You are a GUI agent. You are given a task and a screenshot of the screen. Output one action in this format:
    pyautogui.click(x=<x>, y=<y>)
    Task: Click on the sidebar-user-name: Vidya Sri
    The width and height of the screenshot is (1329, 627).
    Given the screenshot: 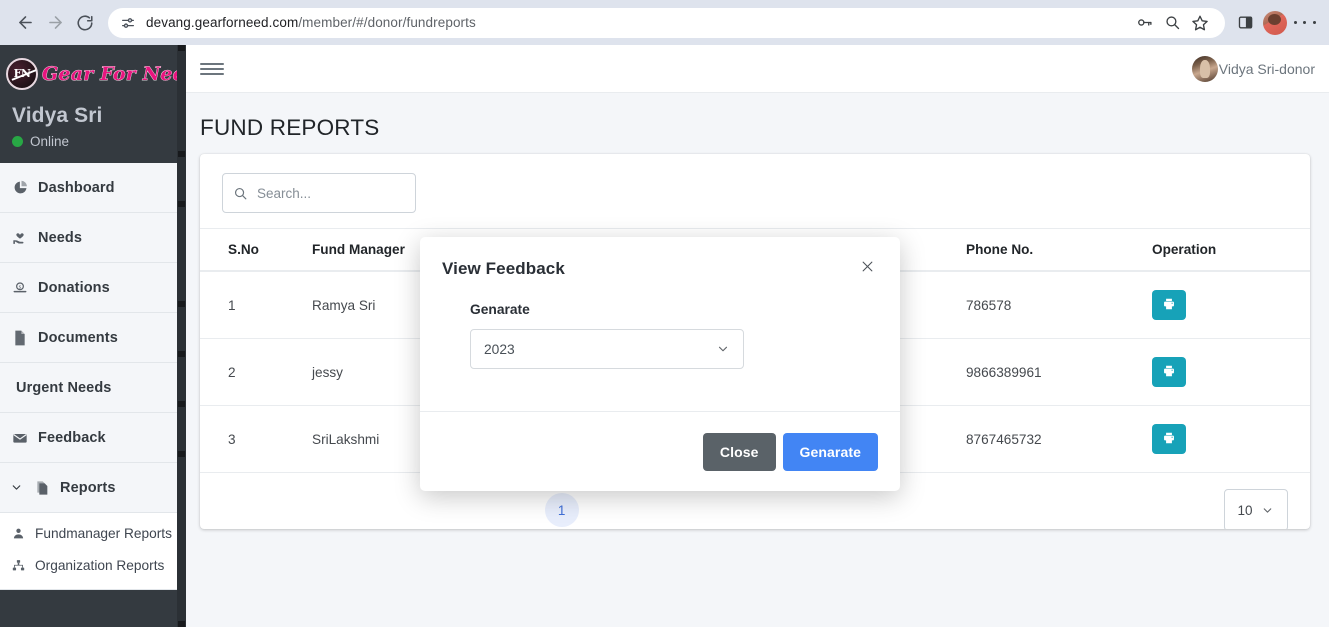 What is the action you would take?
    pyautogui.click(x=57, y=115)
    